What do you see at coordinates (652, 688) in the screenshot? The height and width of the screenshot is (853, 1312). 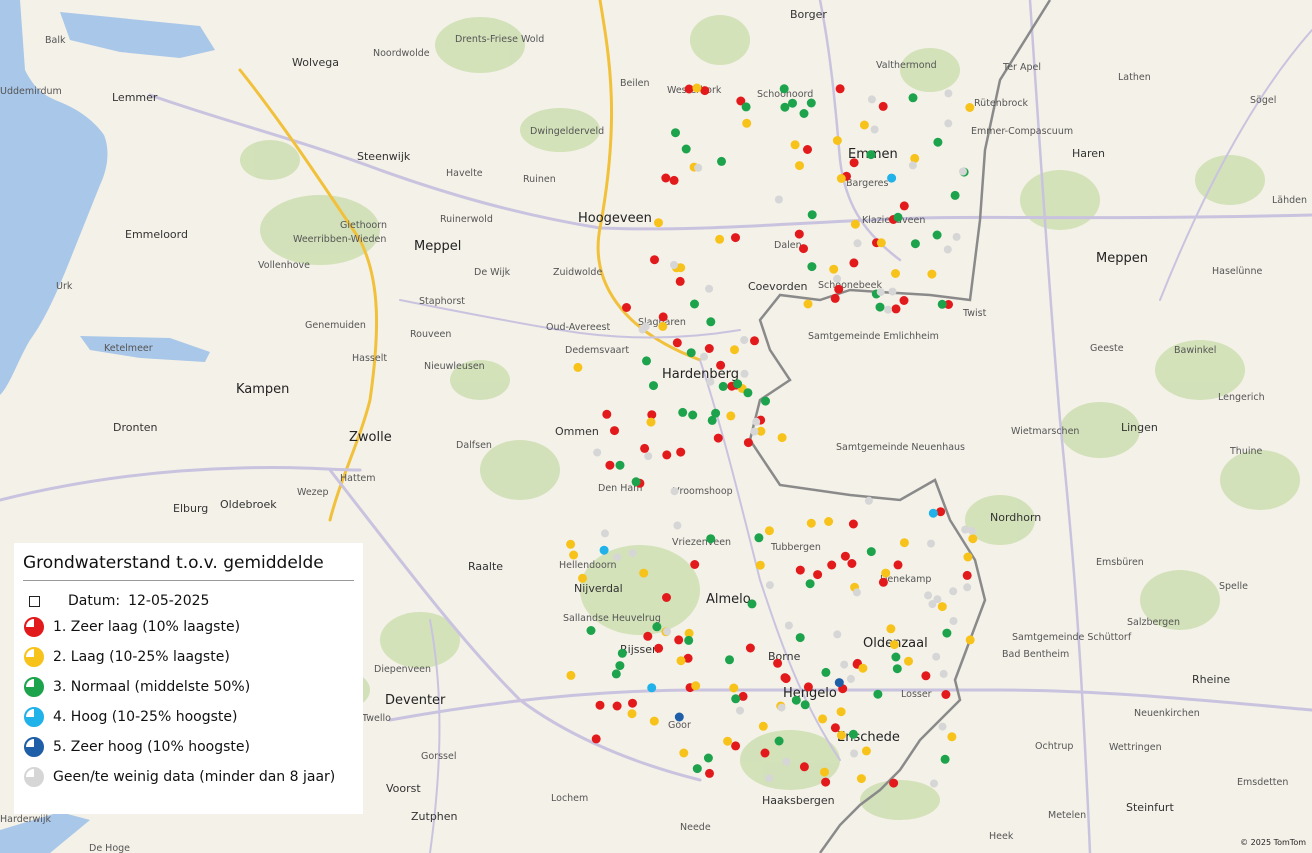 I see `measurement-marker-hoog` at bounding box center [652, 688].